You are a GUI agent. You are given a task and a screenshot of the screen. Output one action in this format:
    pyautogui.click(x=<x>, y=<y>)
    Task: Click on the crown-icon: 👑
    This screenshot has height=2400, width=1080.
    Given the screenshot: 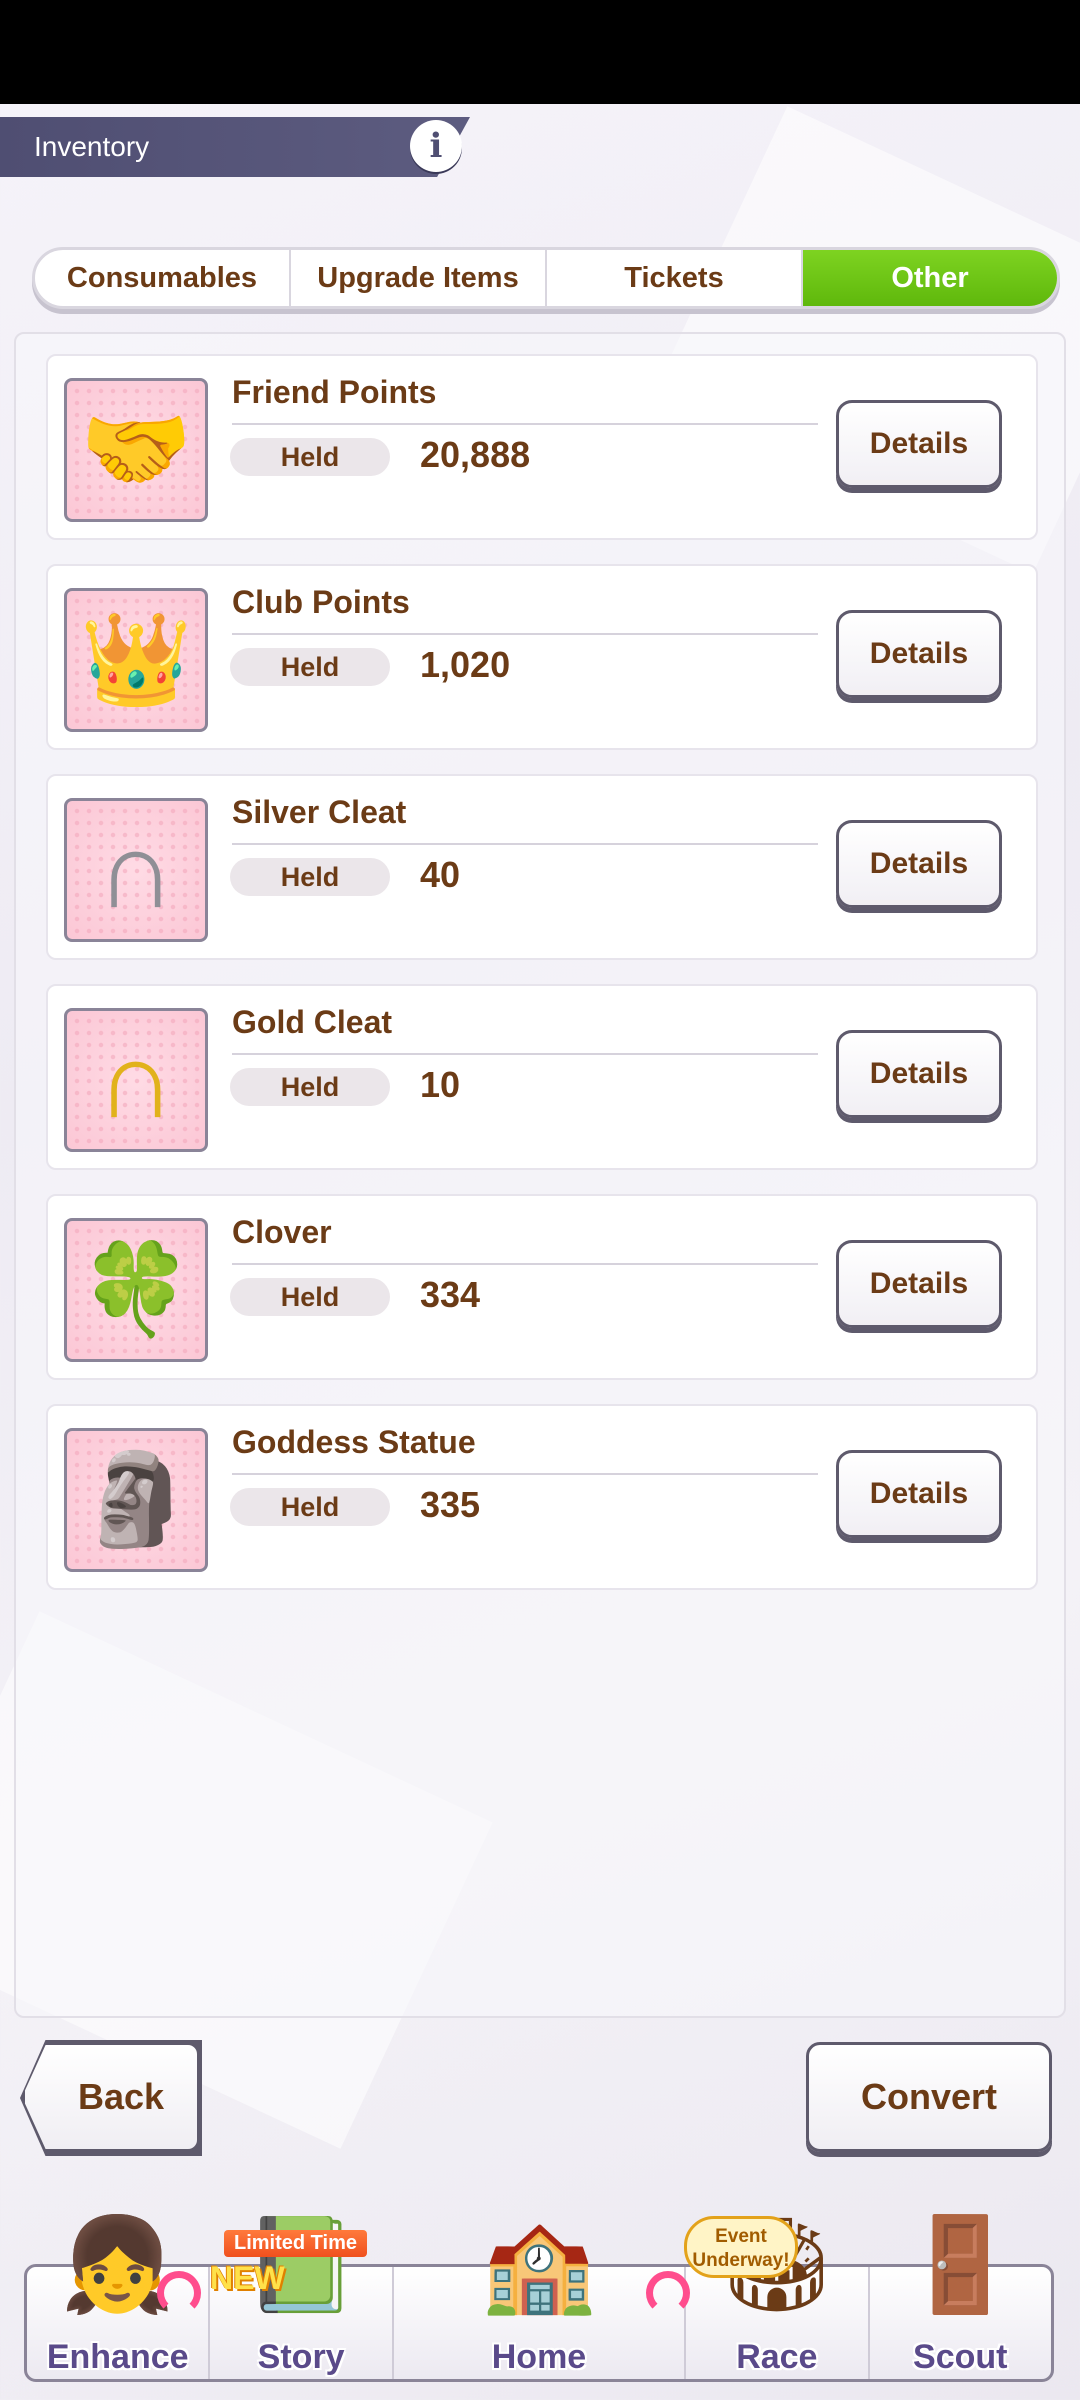 What is the action you would take?
    pyautogui.click(x=136, y=660)
    